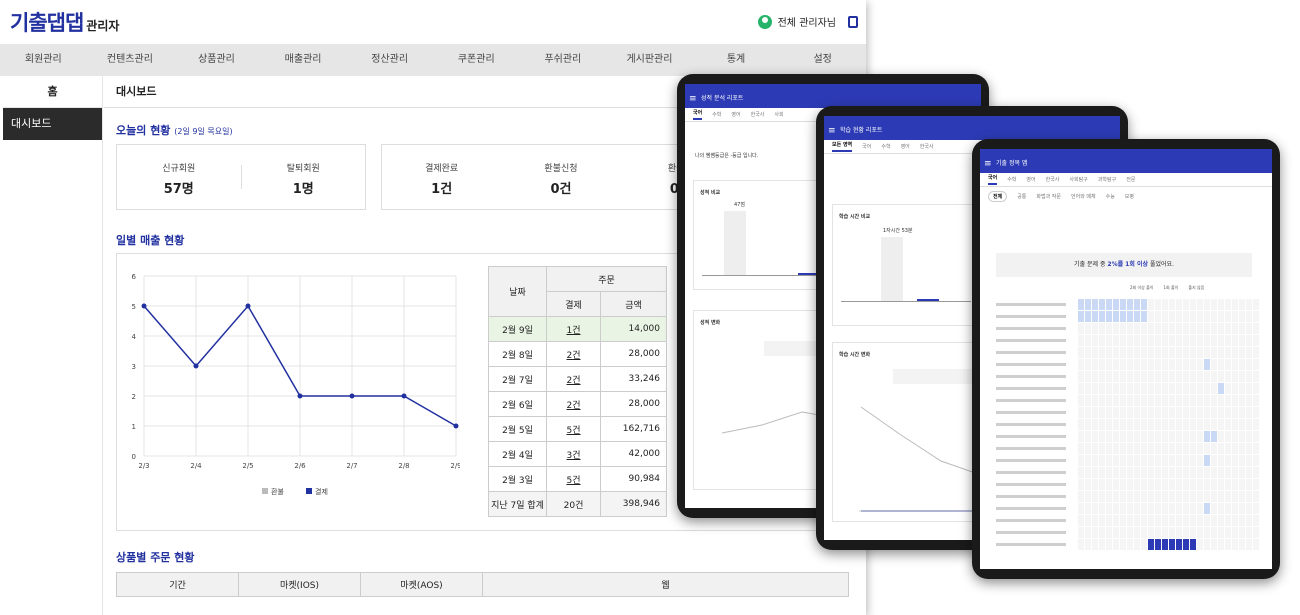 The height and width of the screenshot is (615, 1300). I want to click on user-name: 전체 관리자님, so click(807, 21).